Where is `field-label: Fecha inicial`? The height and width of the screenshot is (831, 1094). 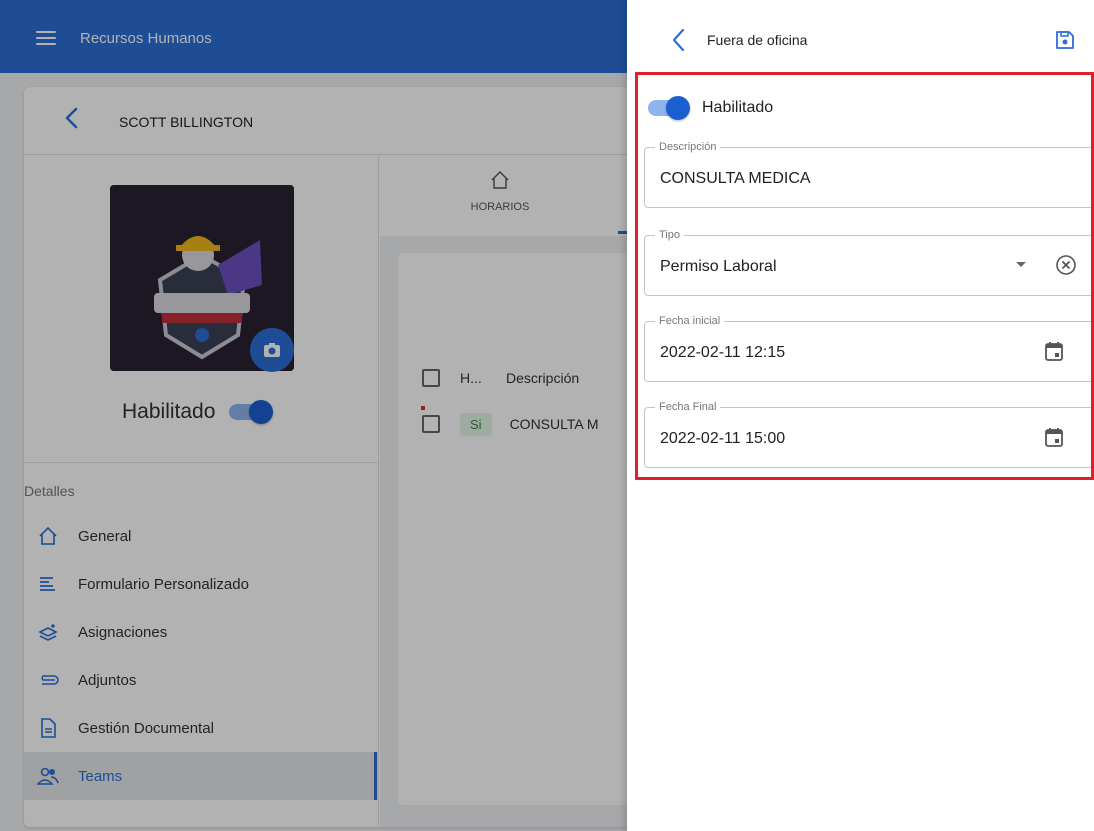 field-label: Fecha inicial is located at coordinates (690, 321).